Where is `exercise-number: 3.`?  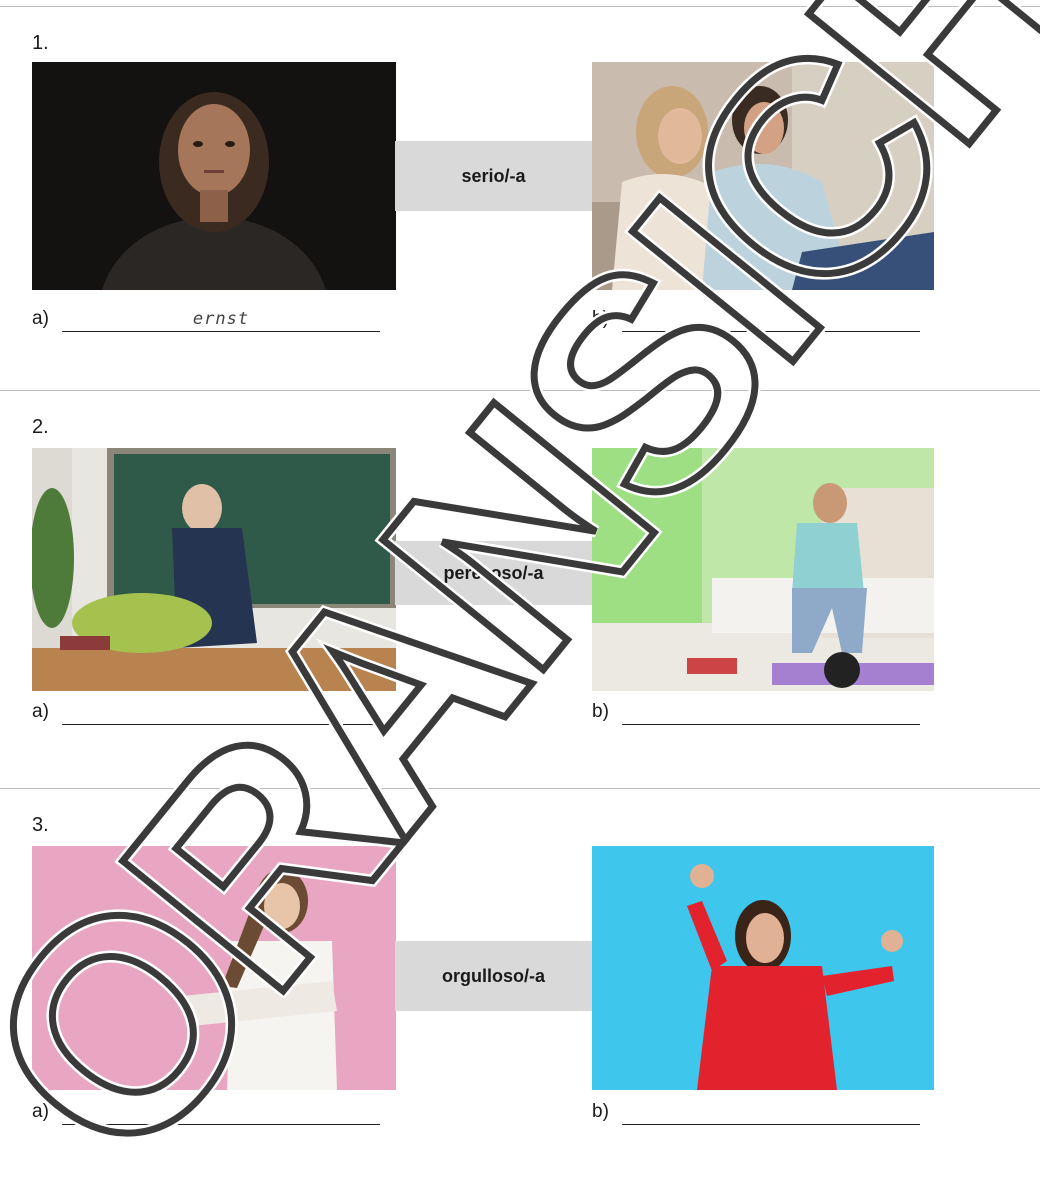
exercise-number: 3. is located at coordinates (40, 825).